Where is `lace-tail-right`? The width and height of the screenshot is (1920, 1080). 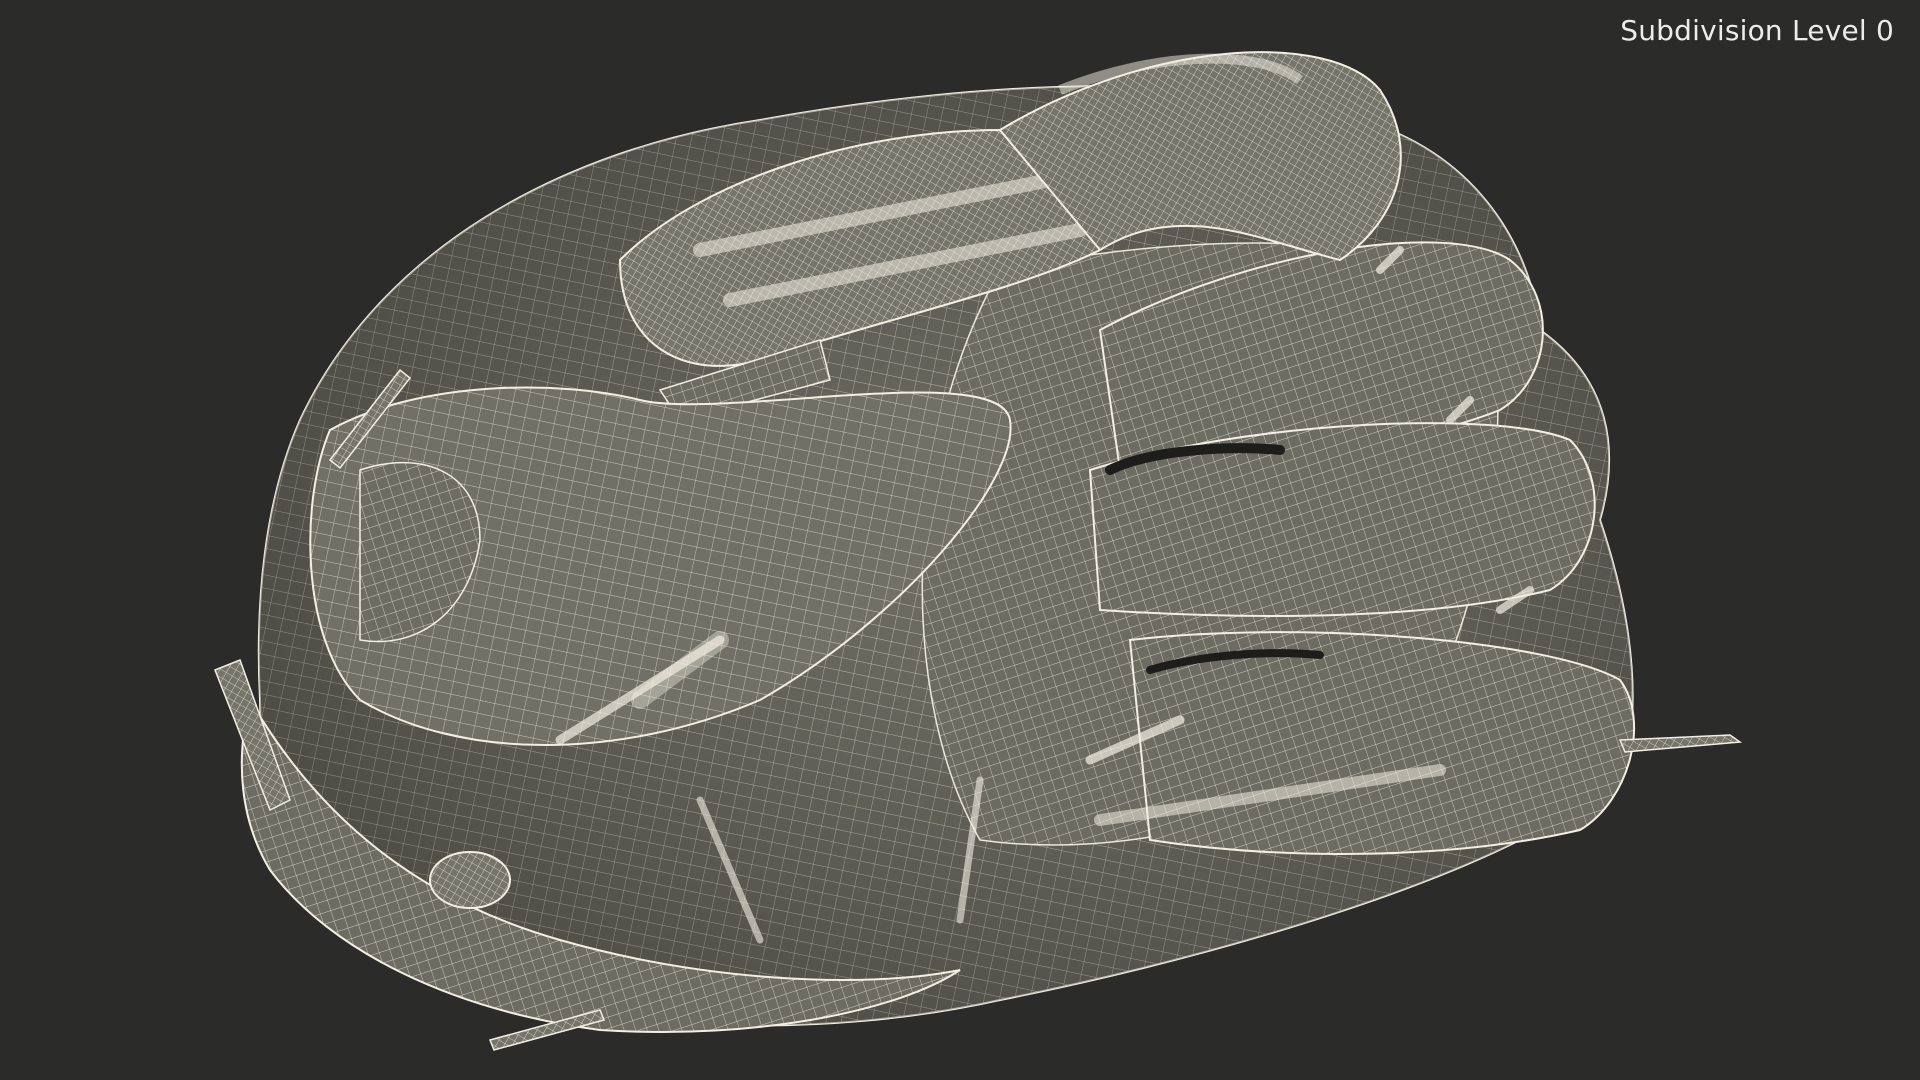
lace-tail-right is located at coordinates (1680, 743).